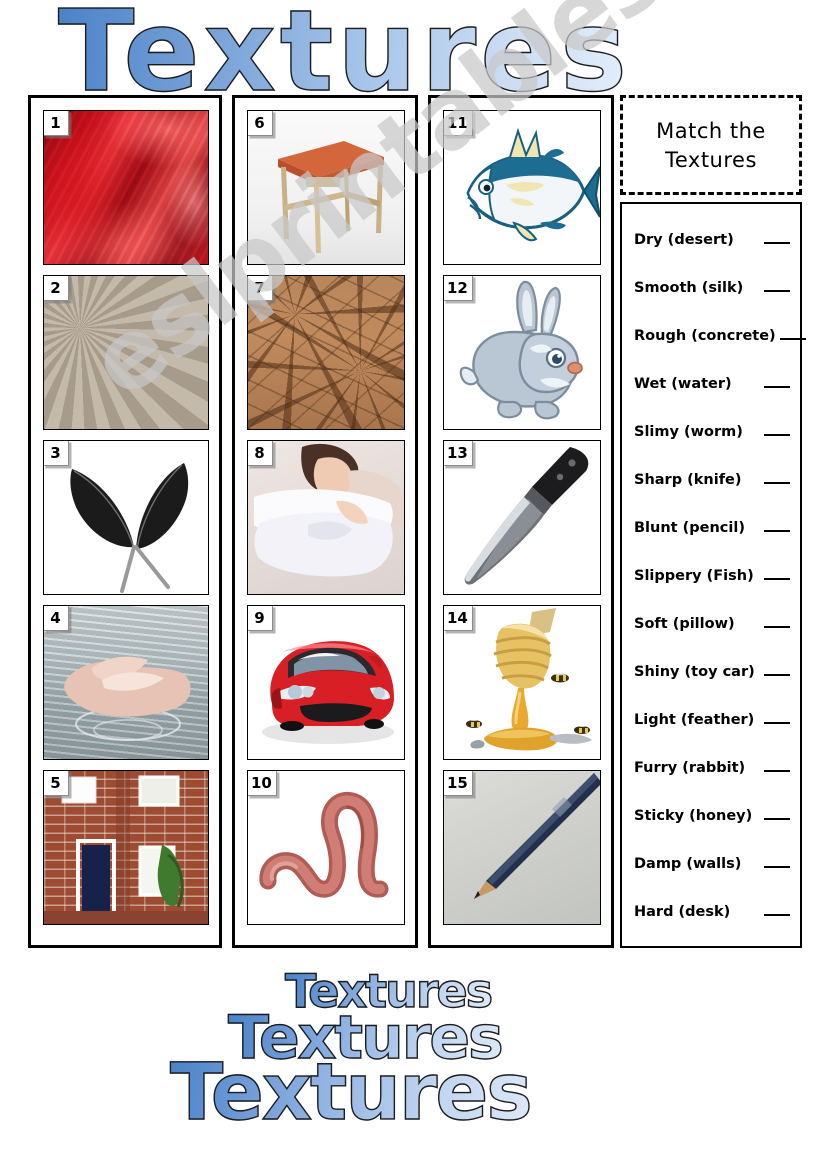  Describe the element at coordinates (711, 448) in the screenshot. I see `answer-row: Slimy (worm)` at that location.